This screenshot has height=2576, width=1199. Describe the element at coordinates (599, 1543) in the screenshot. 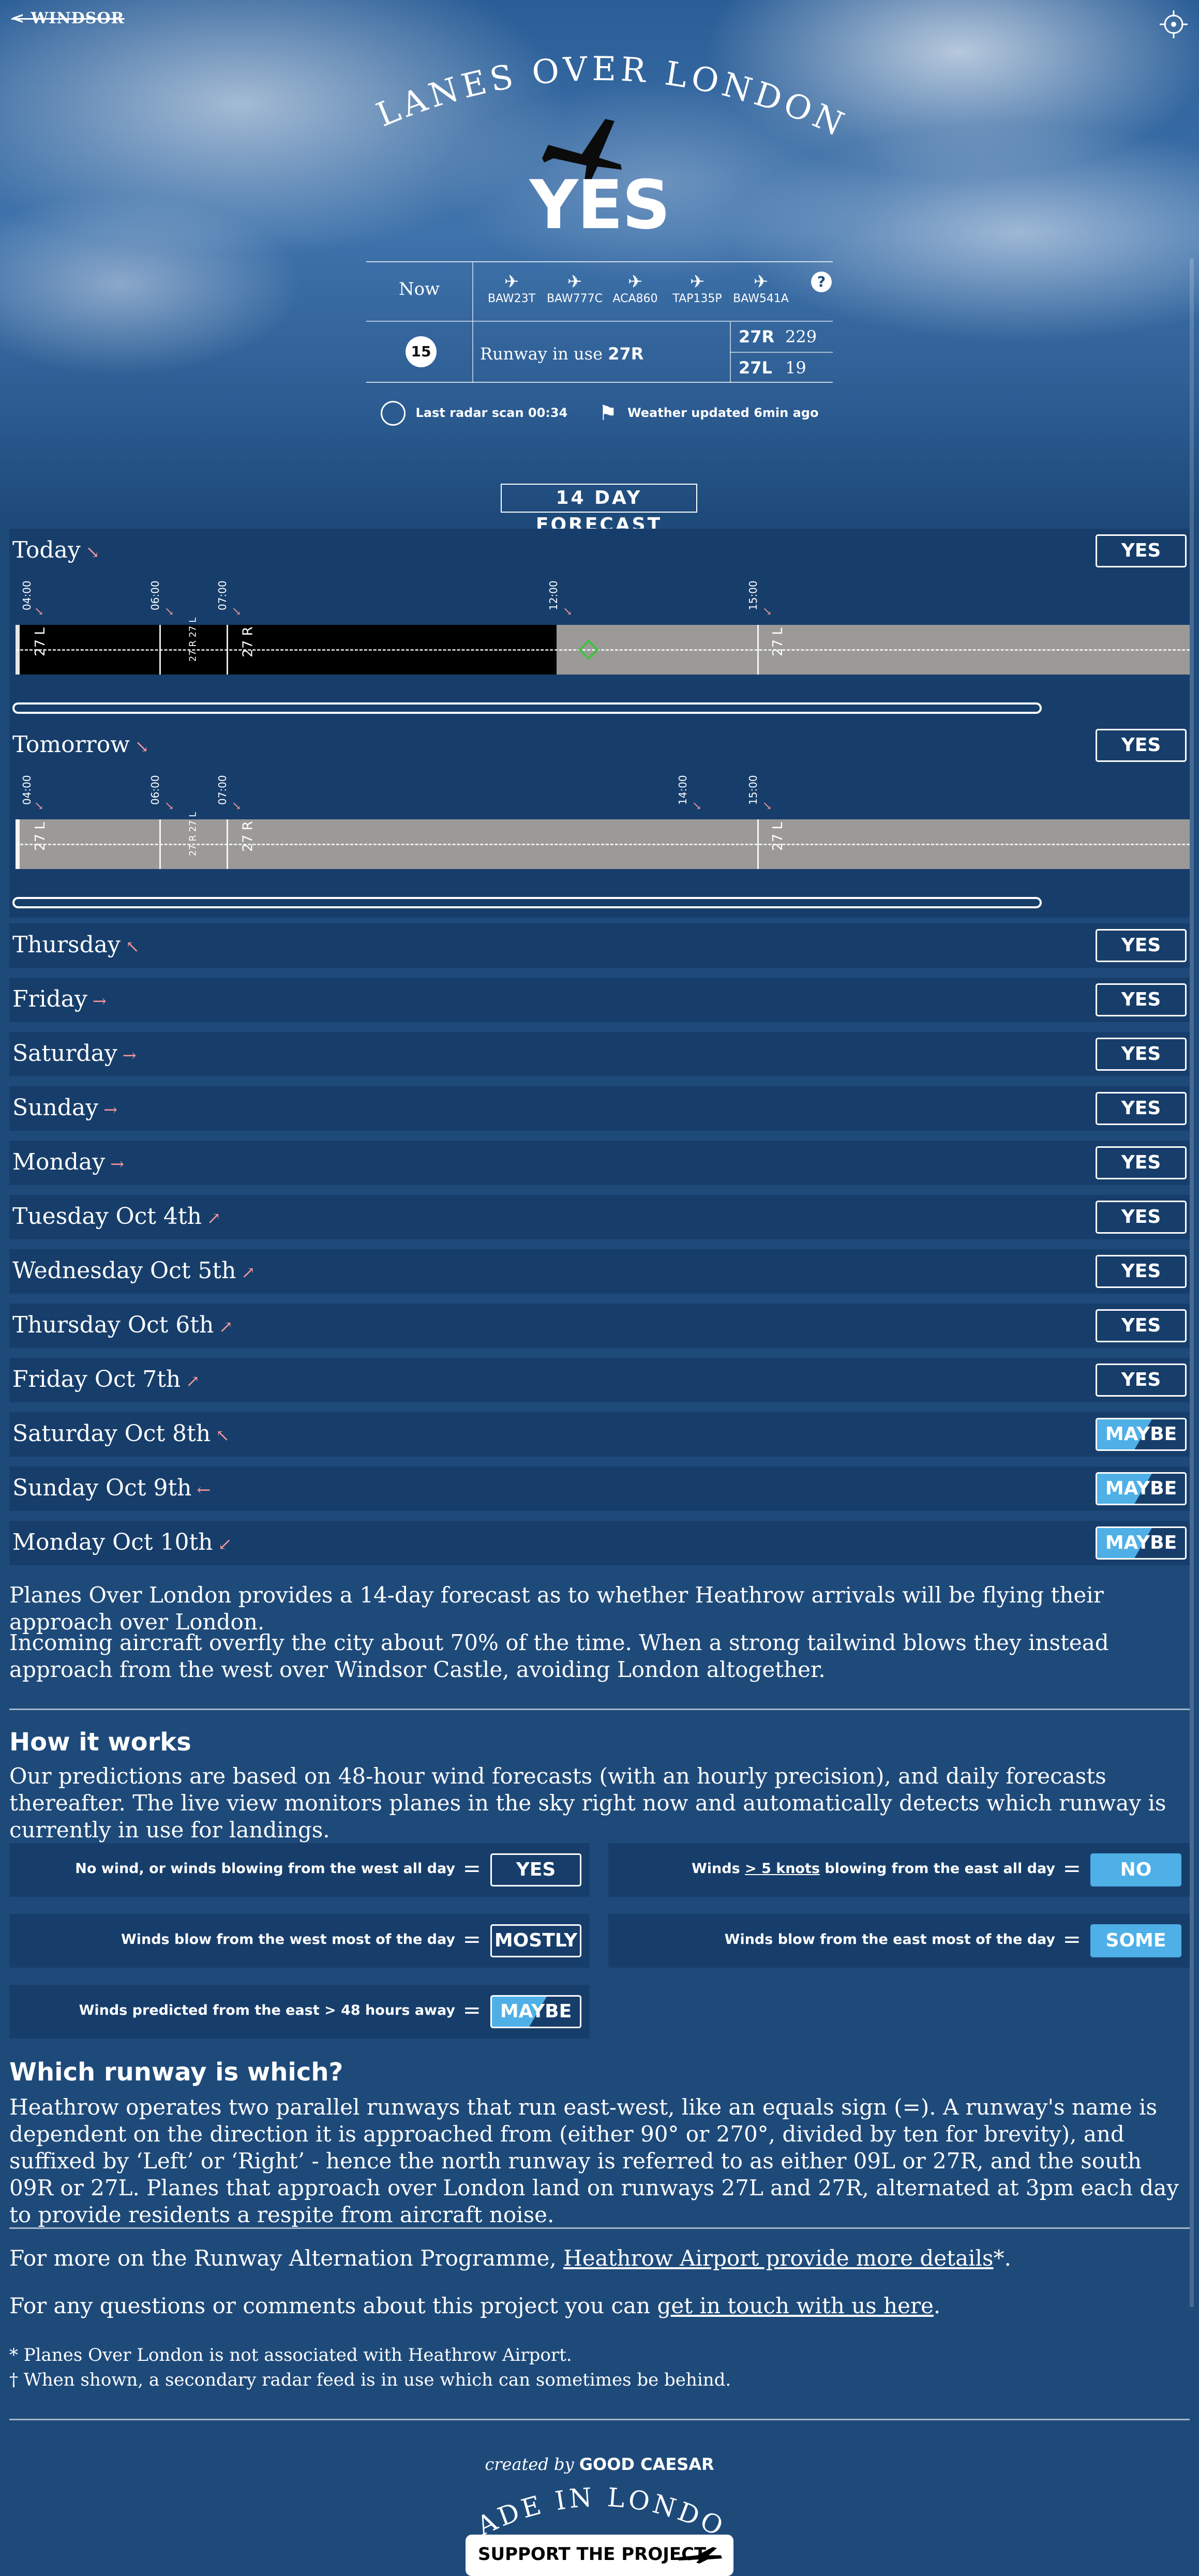

I see `forecast-row: Monday Oct 10th ↙ MAYBE` at that location.